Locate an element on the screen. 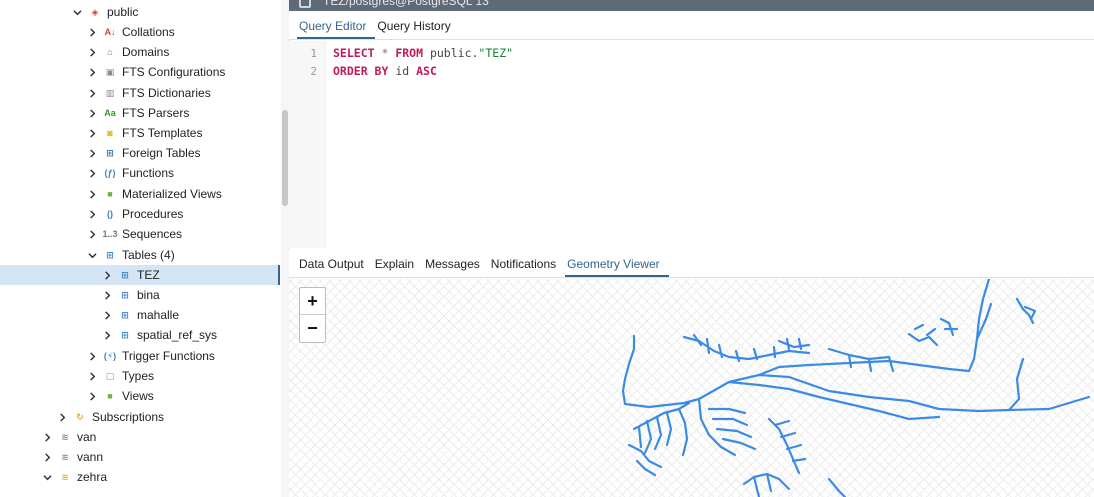 This screenshot has height=497, width=1094. tree-item-trigger-functions: (⚡) Trigger Functions is located at coordinates (140, 356).